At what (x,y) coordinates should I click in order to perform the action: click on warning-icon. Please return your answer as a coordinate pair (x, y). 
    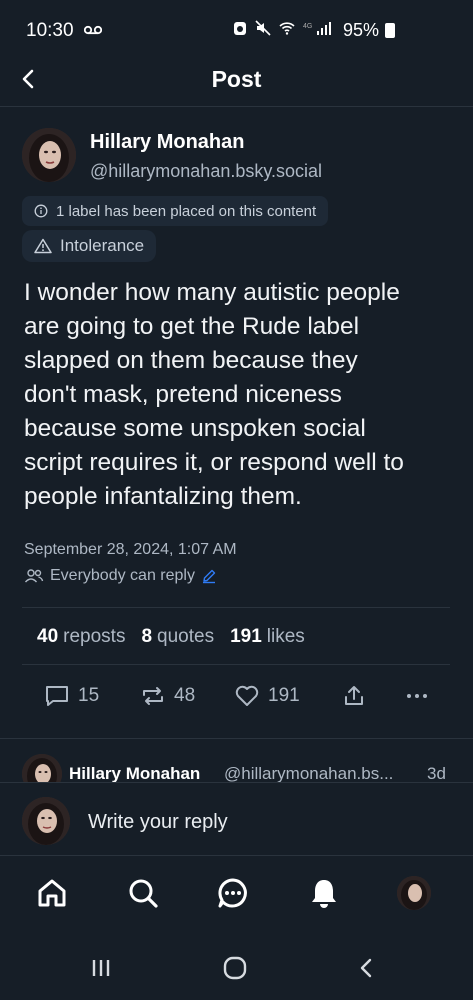
    Looking at the image, I should click on (43, 246).